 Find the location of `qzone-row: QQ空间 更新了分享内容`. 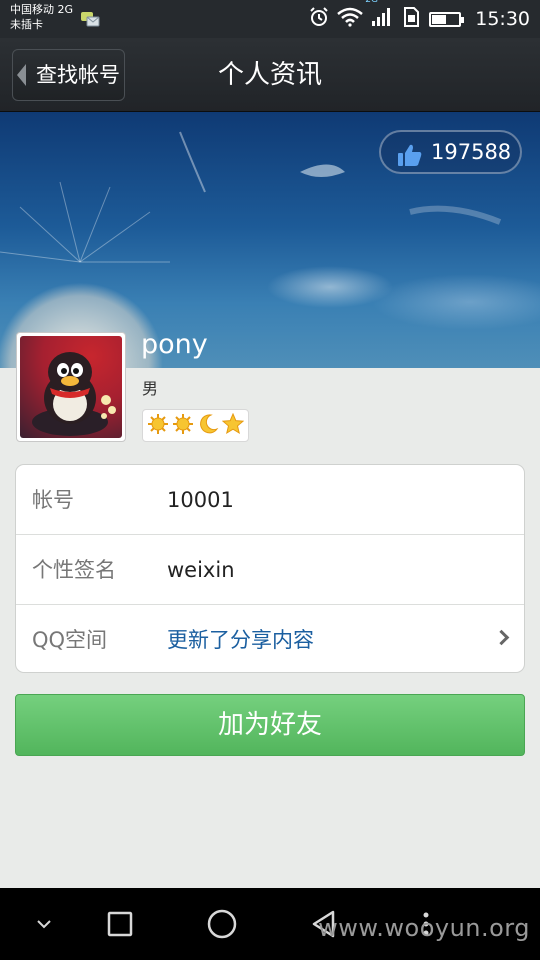

qzone-row: QQ空间 更新了分享内容 is located at coordinates (270, 638).